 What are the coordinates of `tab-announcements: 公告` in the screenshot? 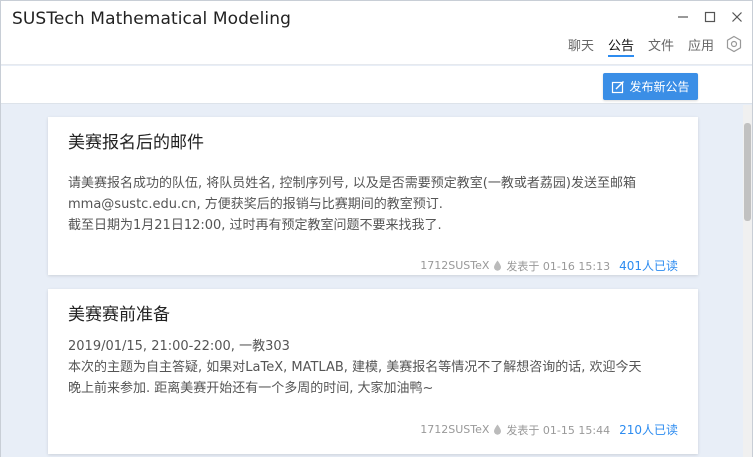 It's located at (620, 46).